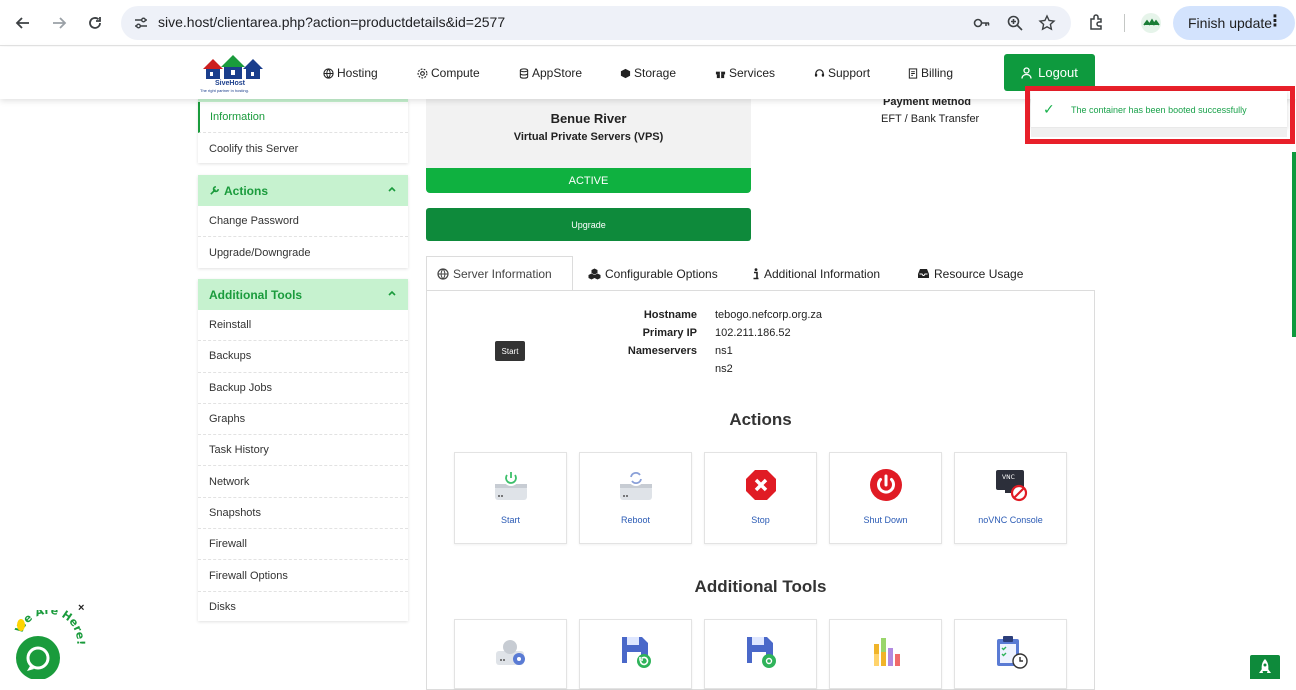  I want to click on tab-additional-information: Additional Information, so click(816, 273).